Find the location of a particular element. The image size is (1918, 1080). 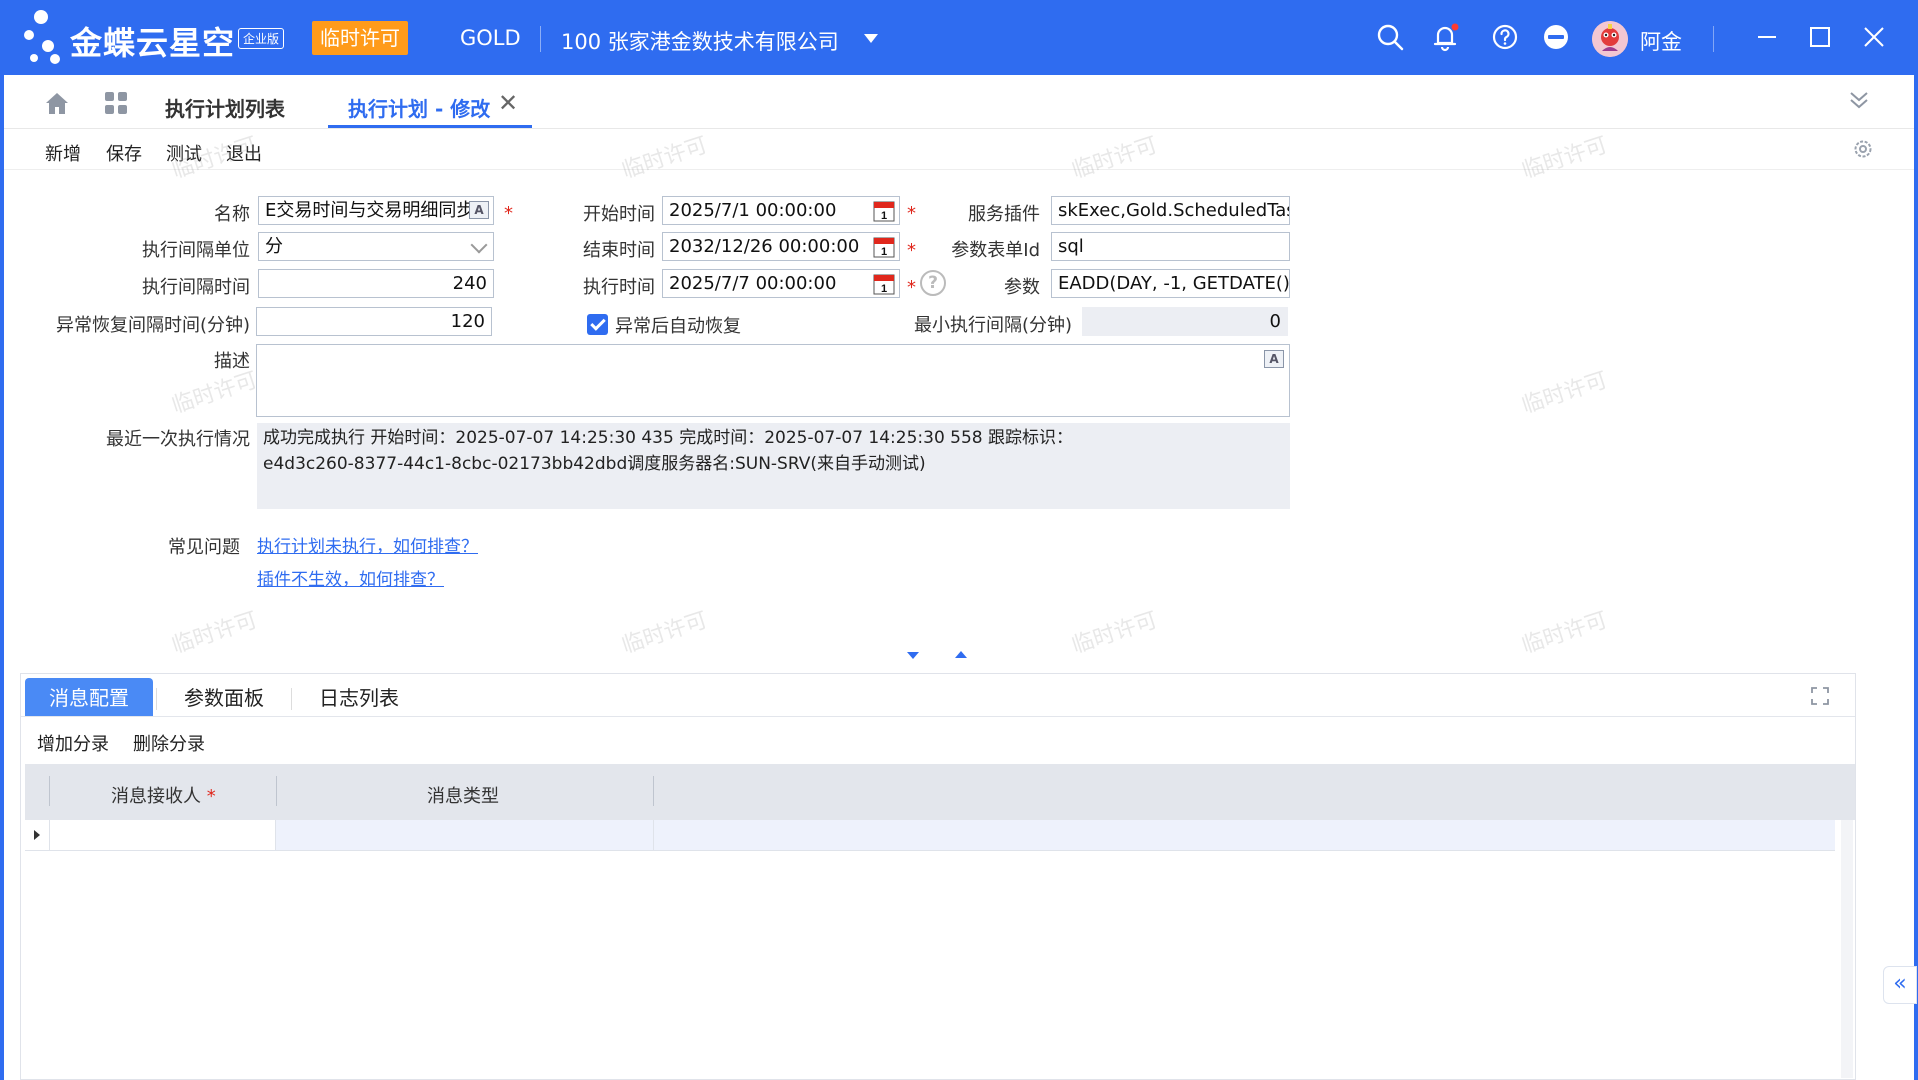

exit-button: 退出 is located at coordinates (244, 153).